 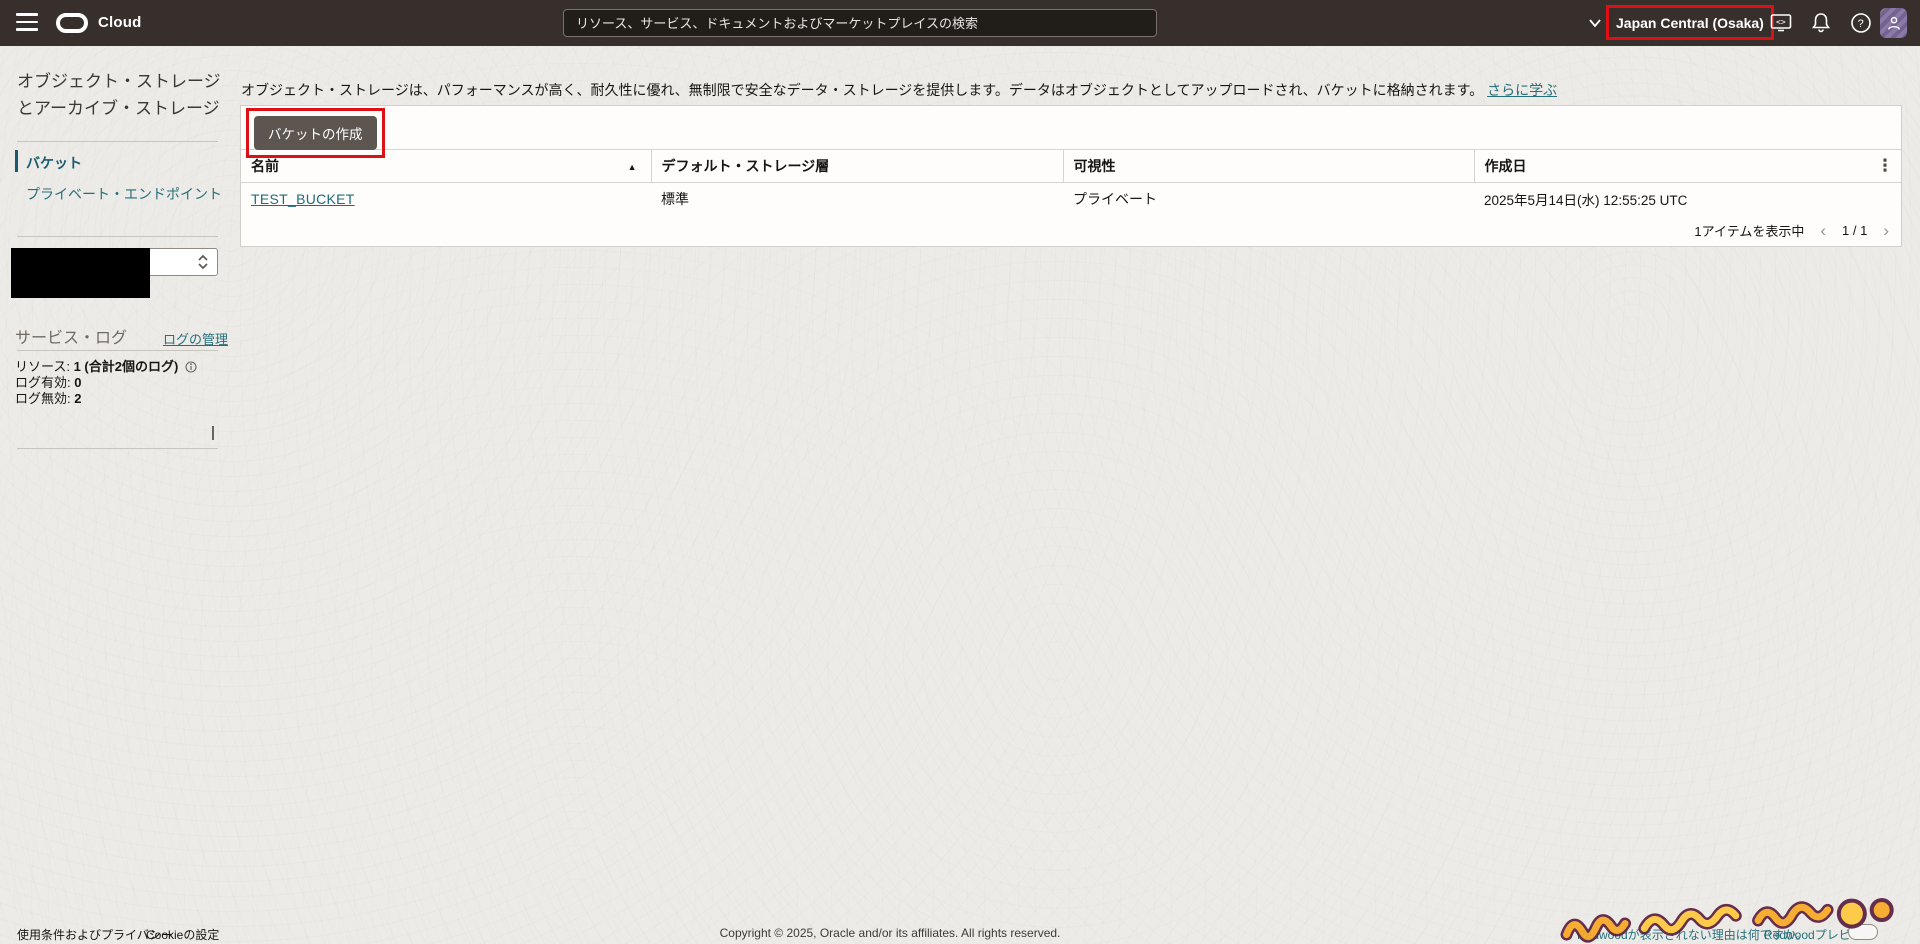 I want to click on cell-created-date: 2025年5月14日(水) 12:55:25 UTC, so click(x=1687, y=199).